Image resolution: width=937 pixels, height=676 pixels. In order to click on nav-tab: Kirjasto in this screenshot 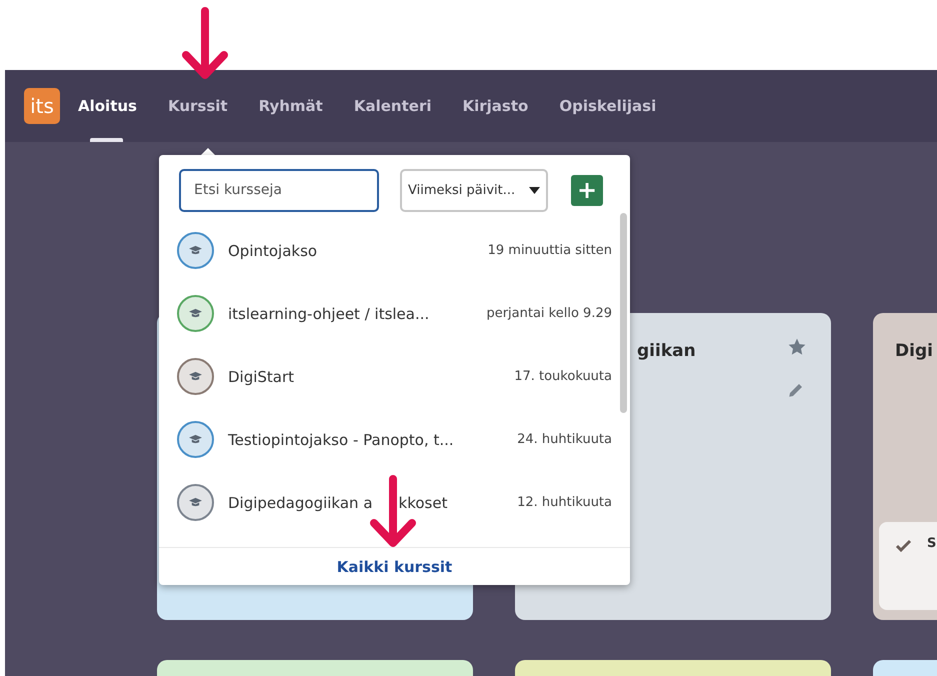, I will do `click(495, 106)`.